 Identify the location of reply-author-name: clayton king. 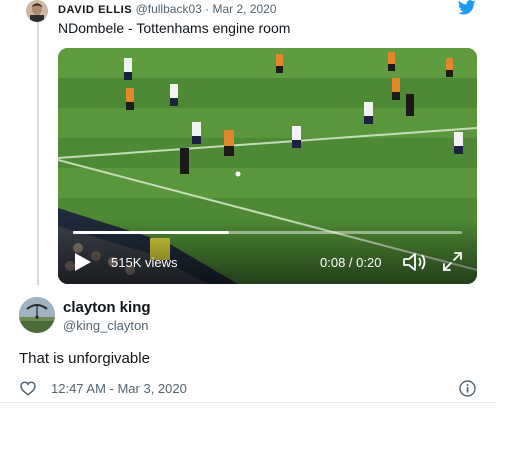
(107, 307).